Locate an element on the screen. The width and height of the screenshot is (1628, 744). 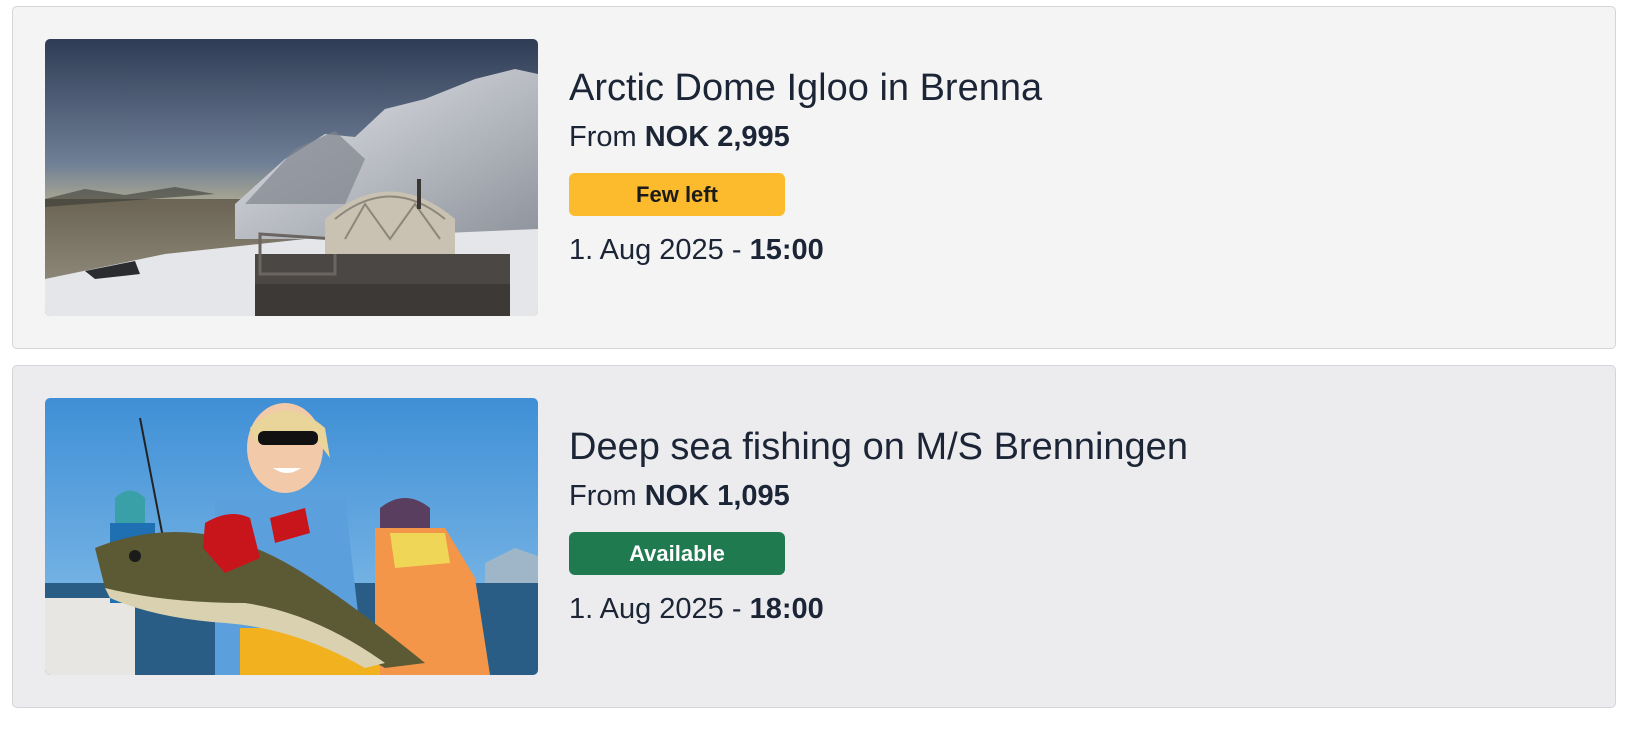
event-datetime: 1. Aug 2025 - 15:00 is located at coordinates (805, 250).